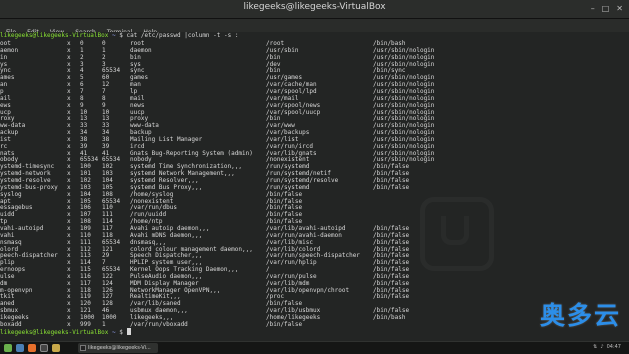  What do you see at coordinates (44, 348) in the screenshot?
I see `terminal-icon` at bounding box center [44, 348].